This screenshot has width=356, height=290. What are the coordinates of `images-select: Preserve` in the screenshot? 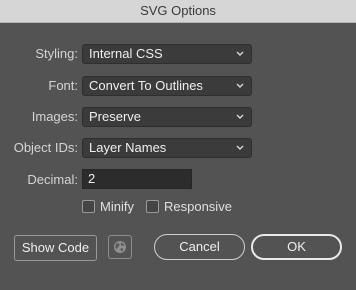 It's located at (167, 117).